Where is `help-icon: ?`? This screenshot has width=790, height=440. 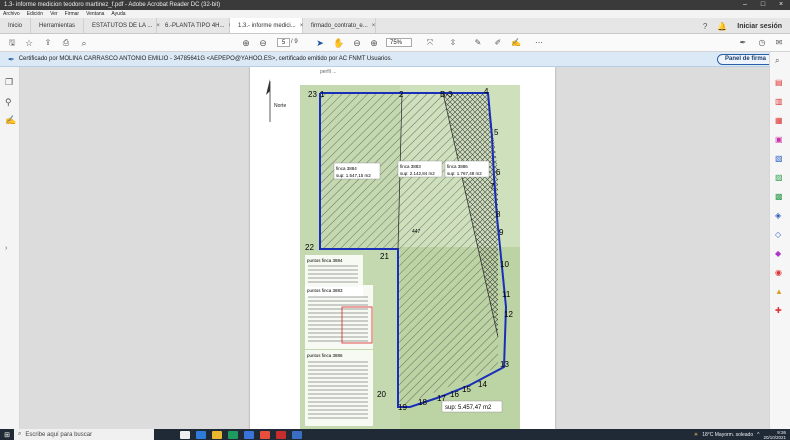
help-icon: ? is located at coordinates (705, 26).